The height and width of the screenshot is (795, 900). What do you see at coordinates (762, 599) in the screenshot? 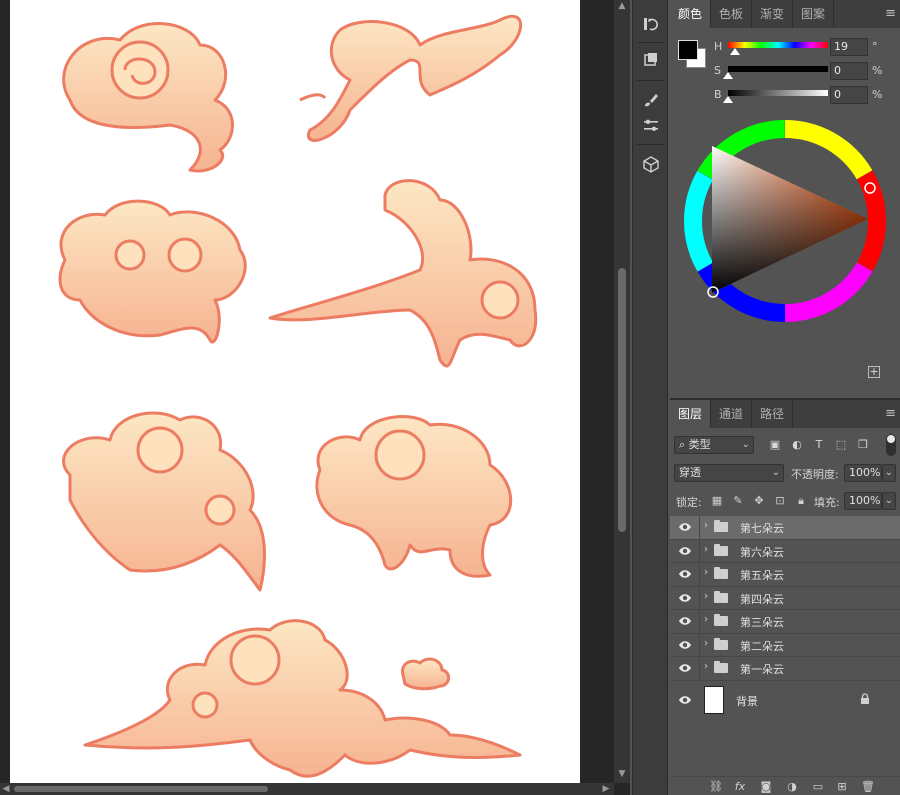
I see `layer-name: 第四朵云` at bounding box center [762, 599].